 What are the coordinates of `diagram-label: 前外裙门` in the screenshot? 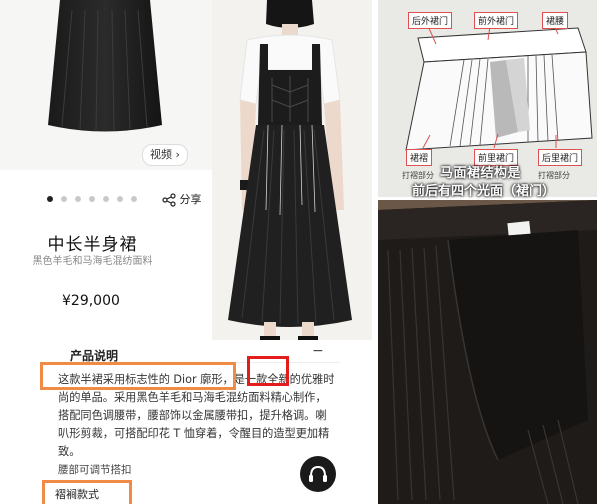 It's located at (496, 20).